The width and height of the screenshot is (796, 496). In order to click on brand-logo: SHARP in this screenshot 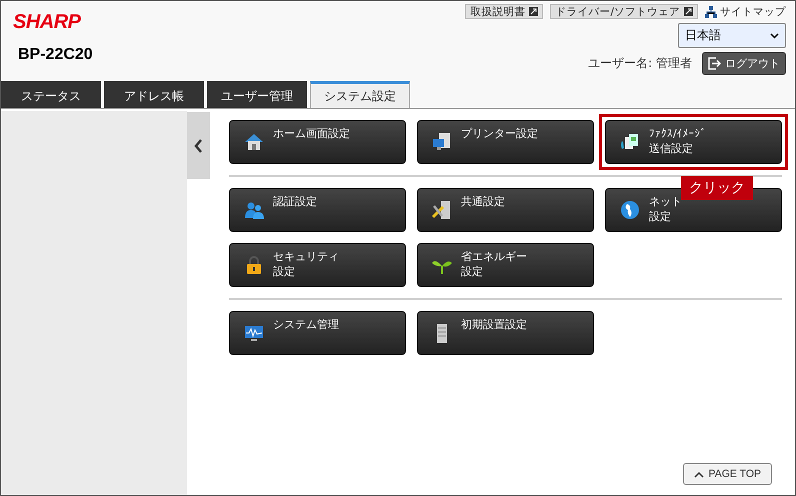, I will do `click(47, 22)`.